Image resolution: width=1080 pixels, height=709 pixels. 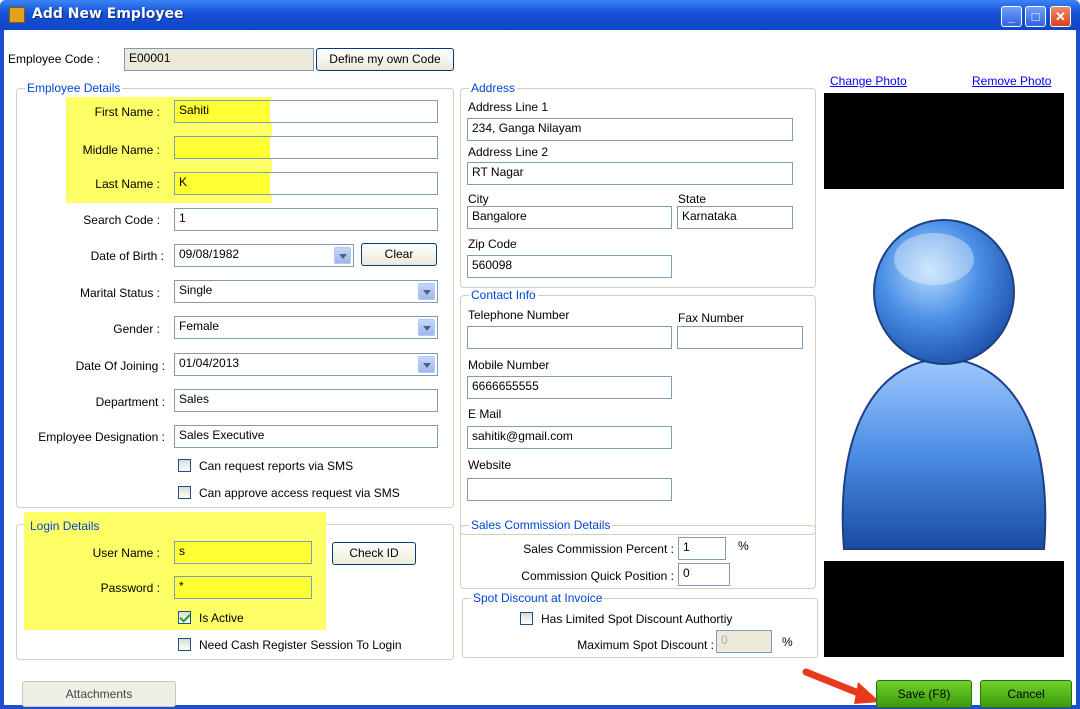 I want to click on city-label: City, so click(x=478, y=199).